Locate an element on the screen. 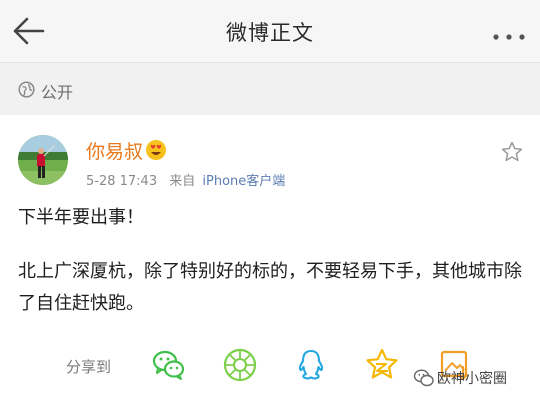  qzone-icon is located at coordinates (382, 363).